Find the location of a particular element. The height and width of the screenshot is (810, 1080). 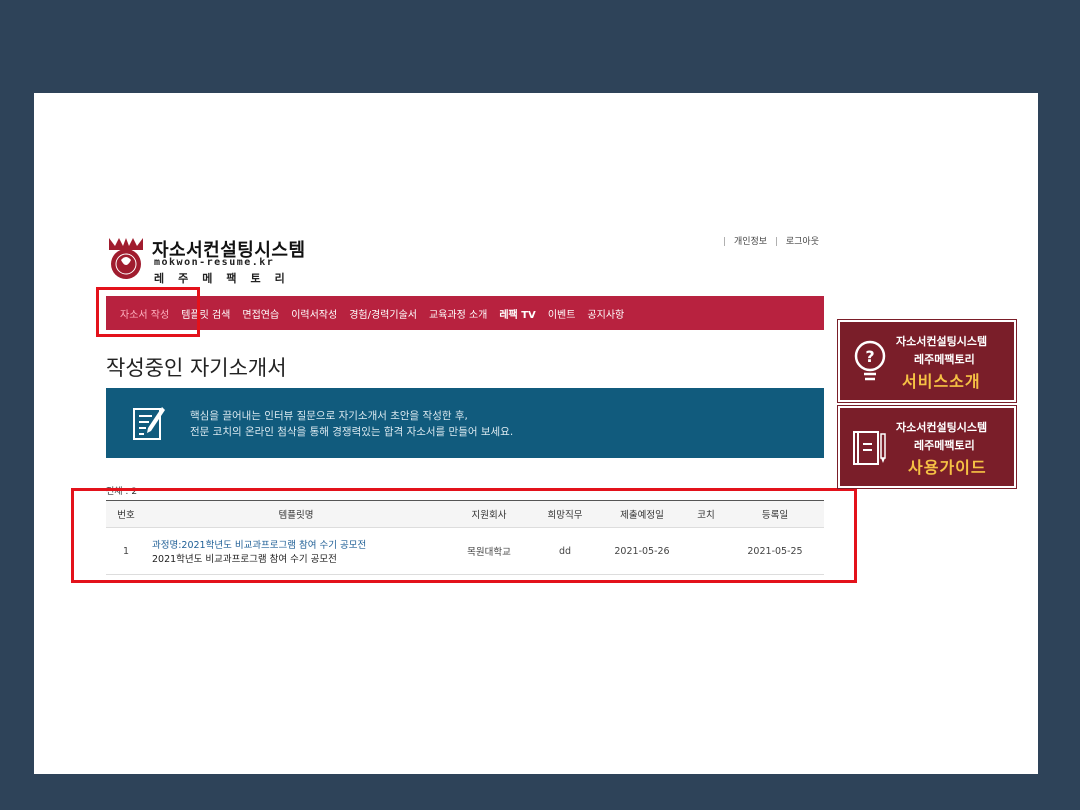

logo-subtitle: 레주메팩토리 is located at coordinates (226, 278).